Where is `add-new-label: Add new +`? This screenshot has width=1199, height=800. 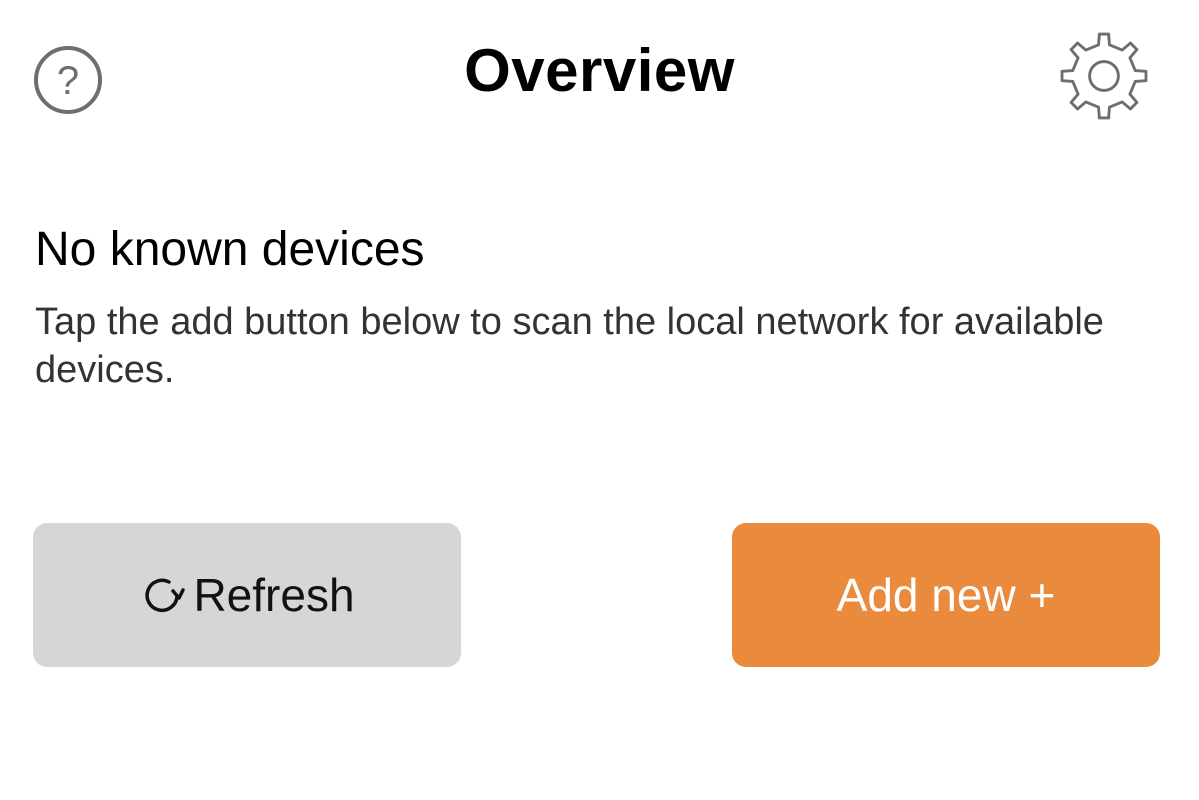 add-new-label: Add new + is located at coordinates (946, 595).